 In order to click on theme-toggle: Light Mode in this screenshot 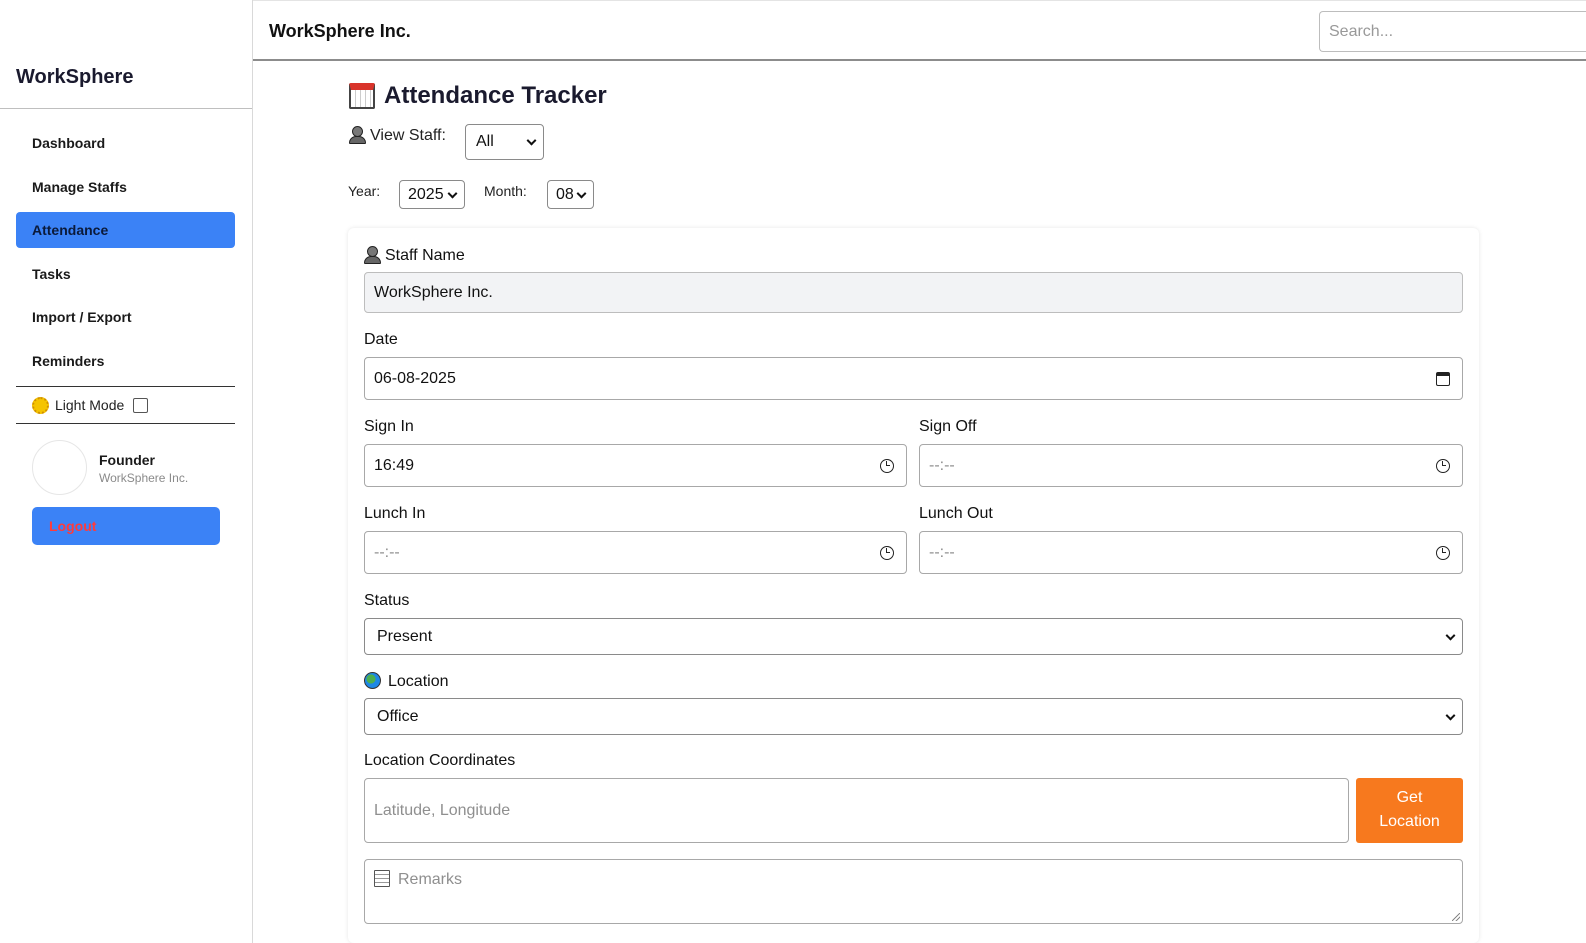, I will do `click(90, 405)`.